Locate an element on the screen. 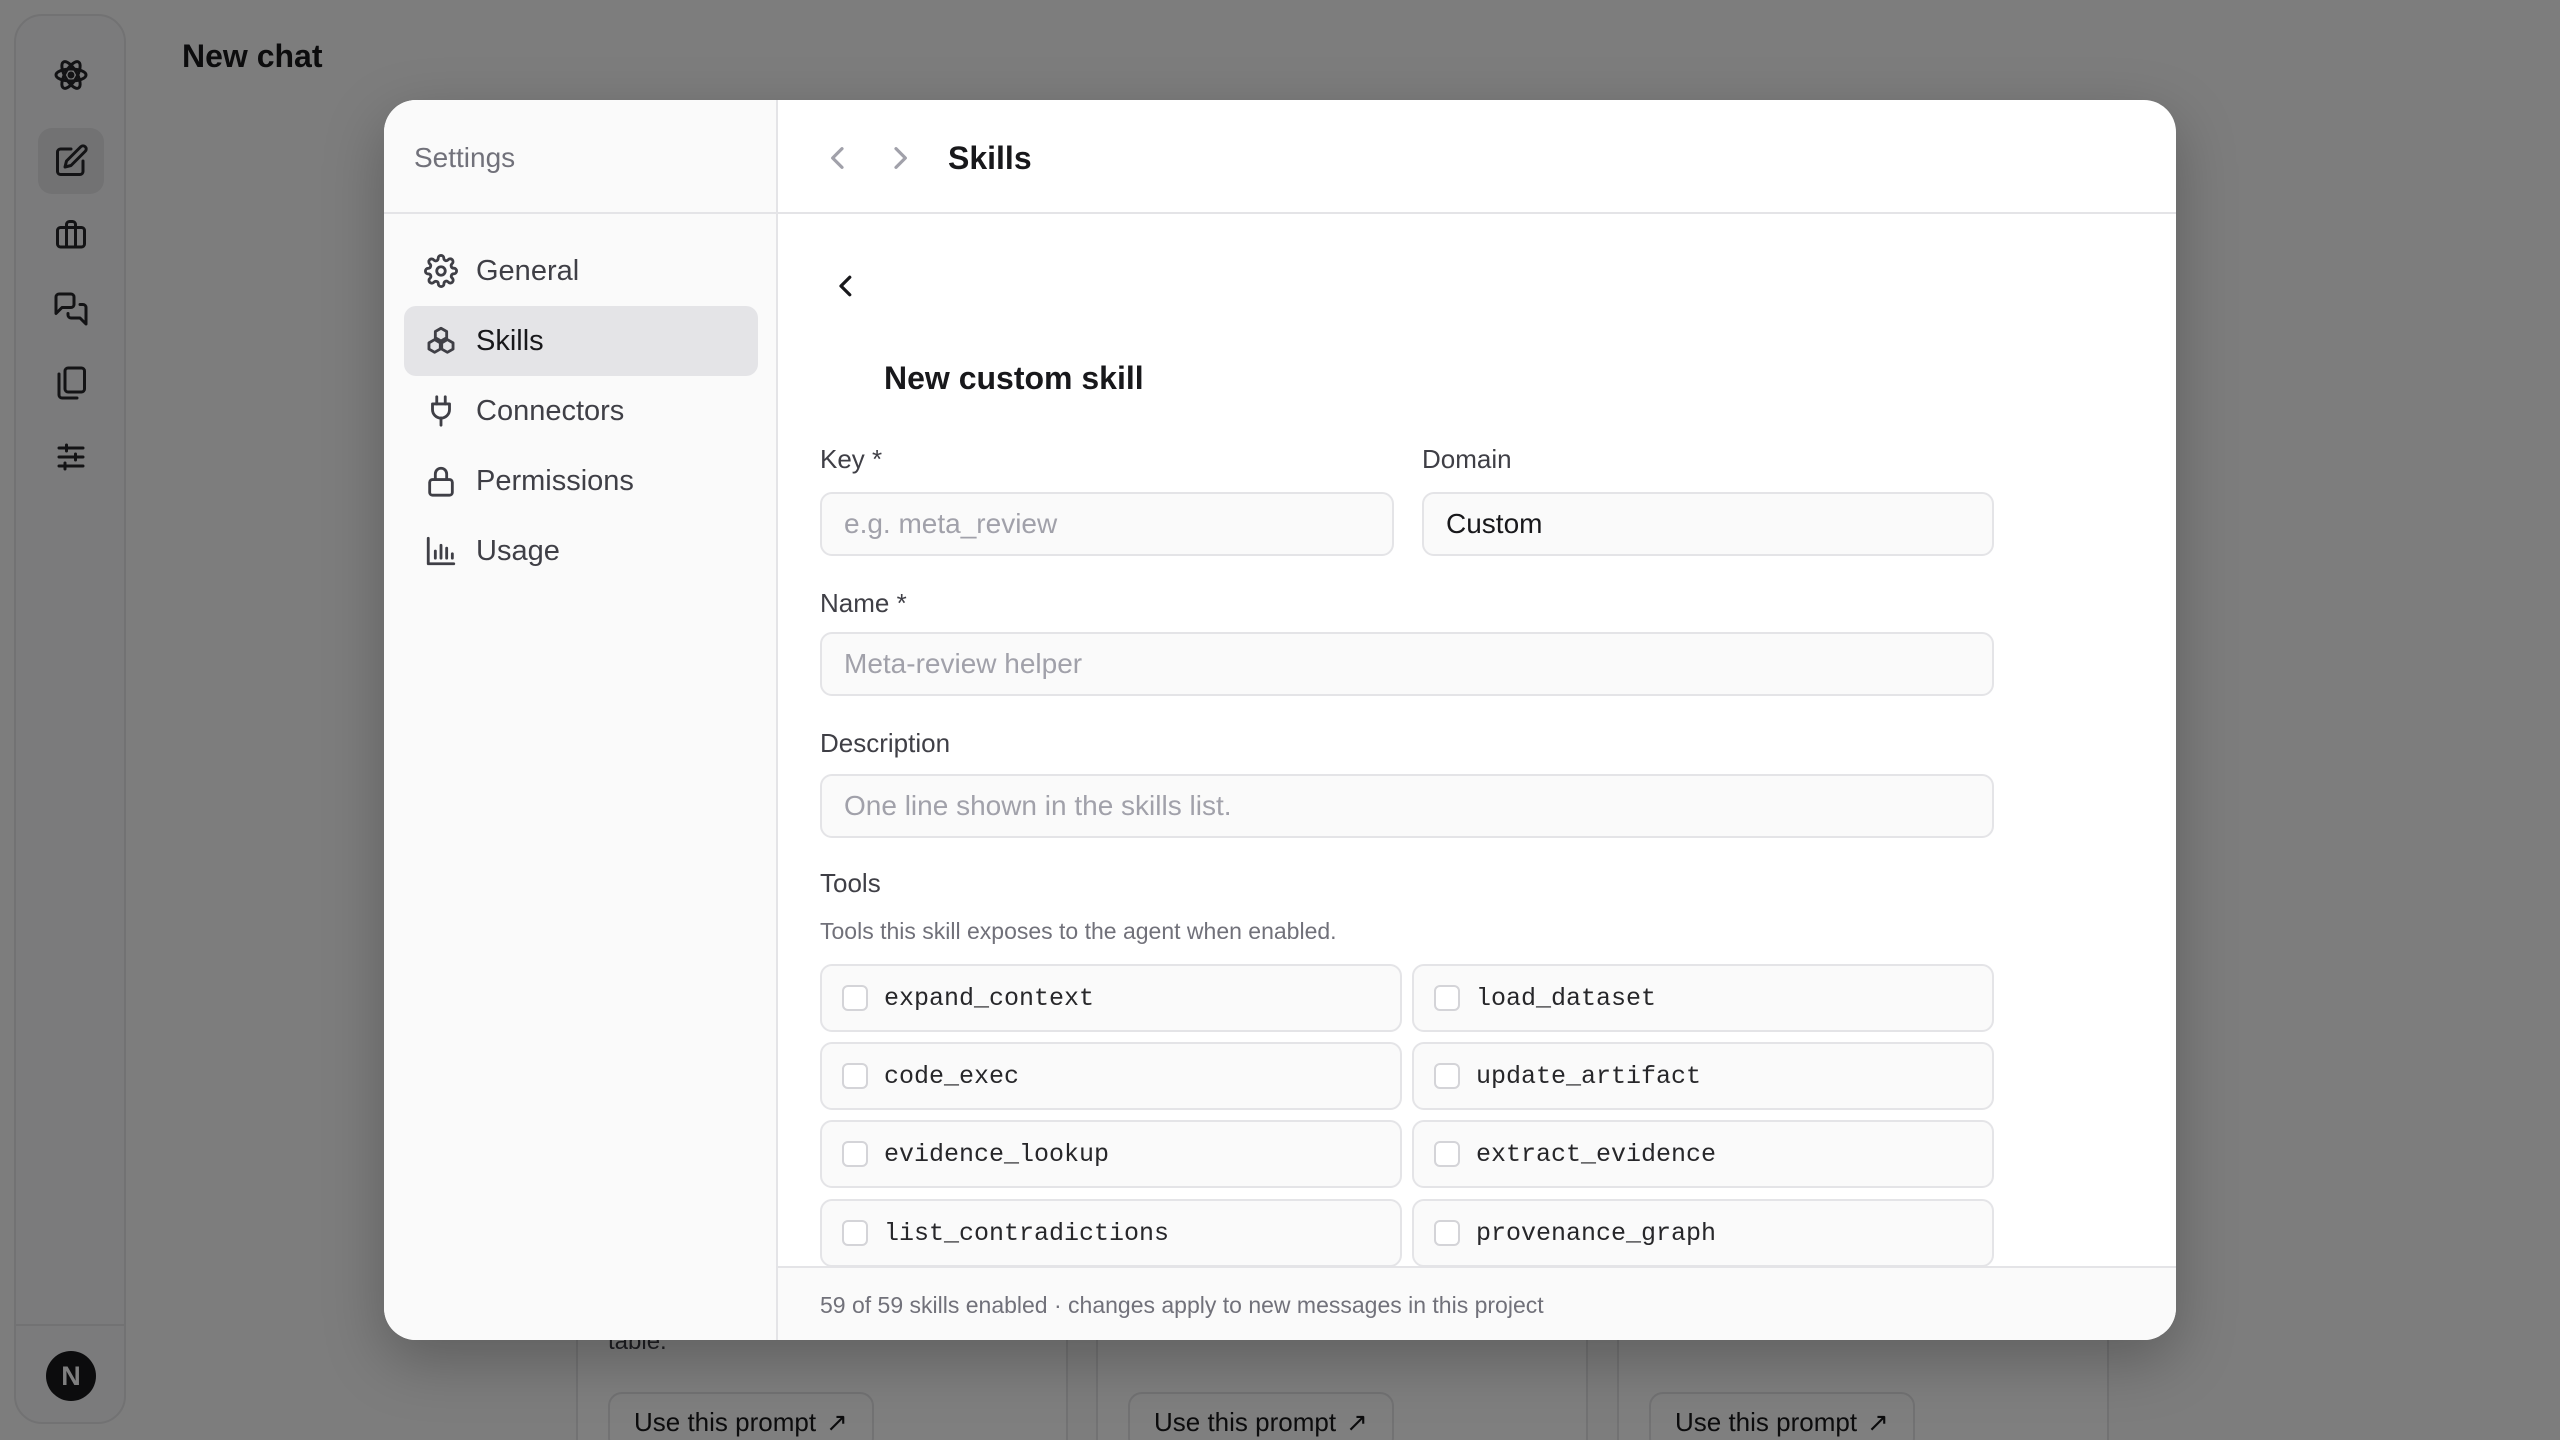 The image size is (2560, 1440). nav-item-label: Skills is located at coordinates (510, 340).